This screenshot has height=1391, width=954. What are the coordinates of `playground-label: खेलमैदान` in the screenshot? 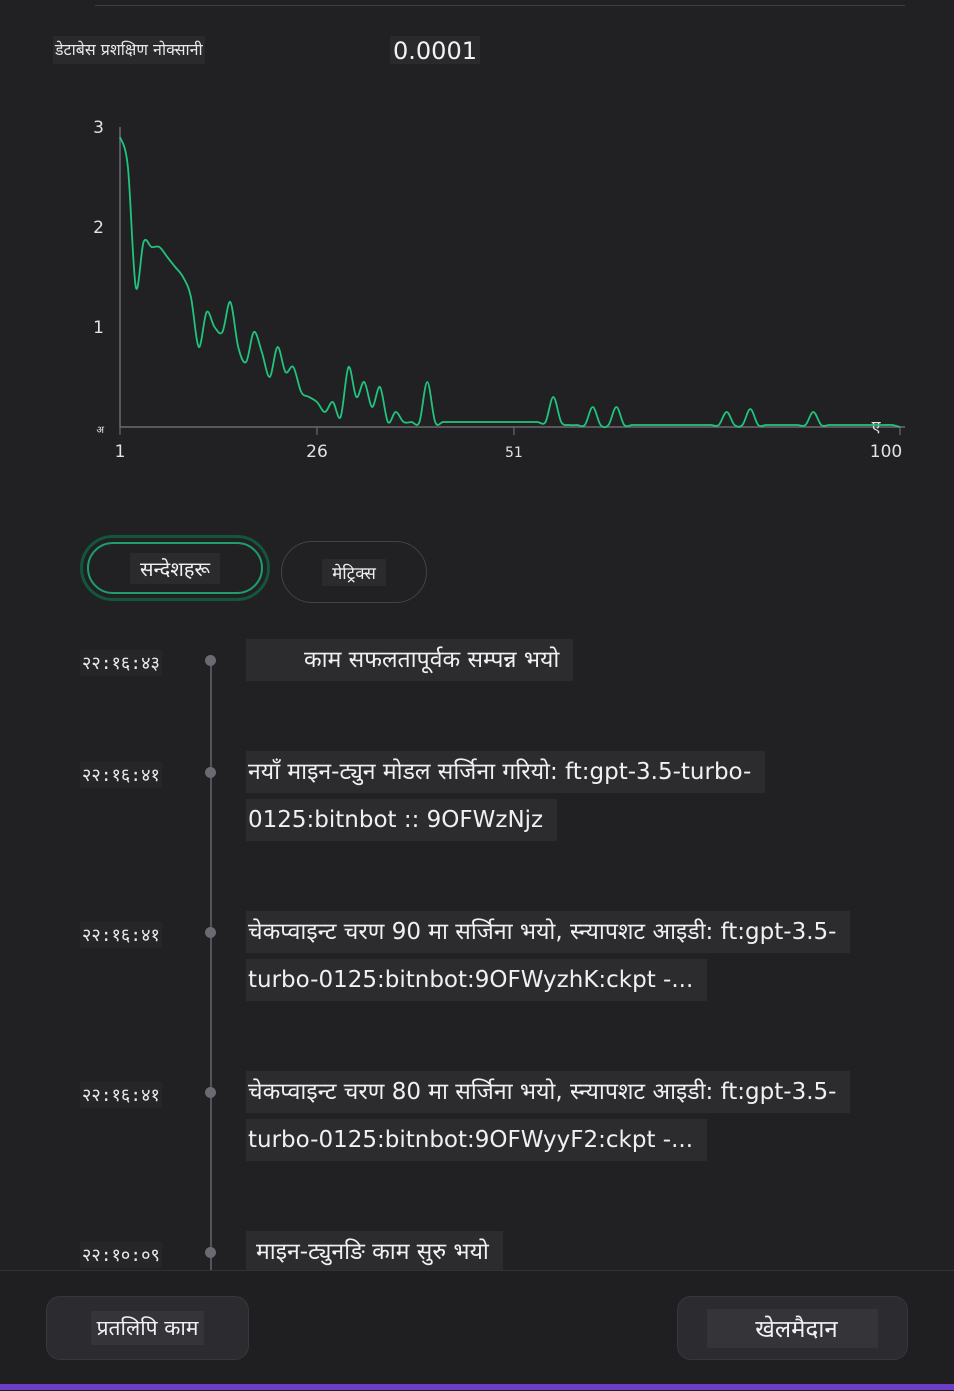 It's located at (792, 1328).